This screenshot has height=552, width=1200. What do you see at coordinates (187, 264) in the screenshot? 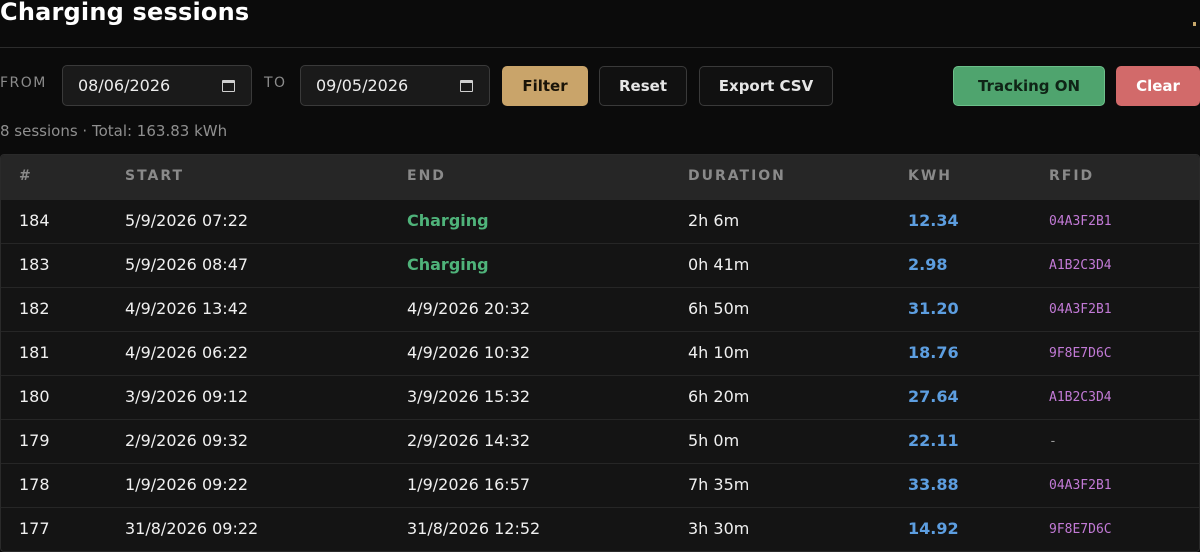
I see `session-start: 5/9/2026 08:47` at bounding box center [187, 264].